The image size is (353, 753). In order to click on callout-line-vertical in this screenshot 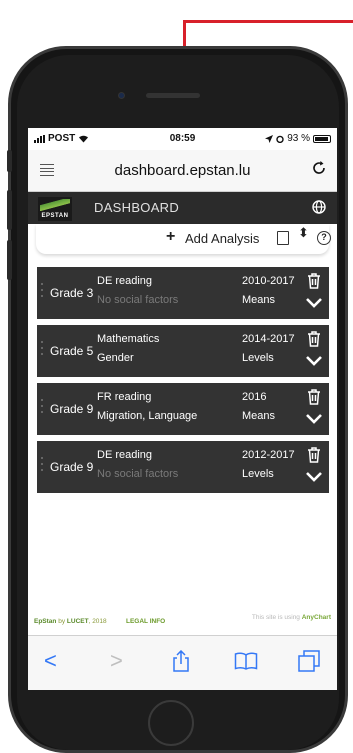, I will do `click(184, 33)`.